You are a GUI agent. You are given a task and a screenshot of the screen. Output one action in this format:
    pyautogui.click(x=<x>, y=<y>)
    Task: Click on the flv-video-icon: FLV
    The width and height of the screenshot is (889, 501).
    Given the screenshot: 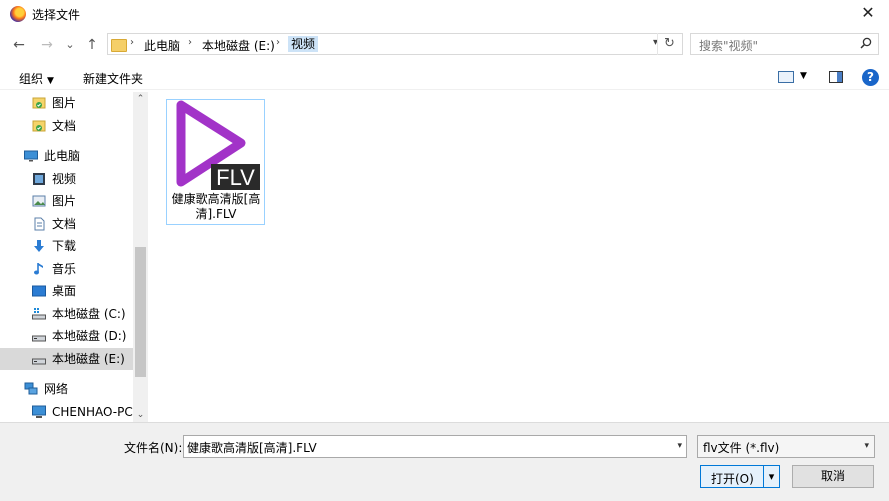 What is the action you would take?
    pyautogui.click(x=218, y=145)
    